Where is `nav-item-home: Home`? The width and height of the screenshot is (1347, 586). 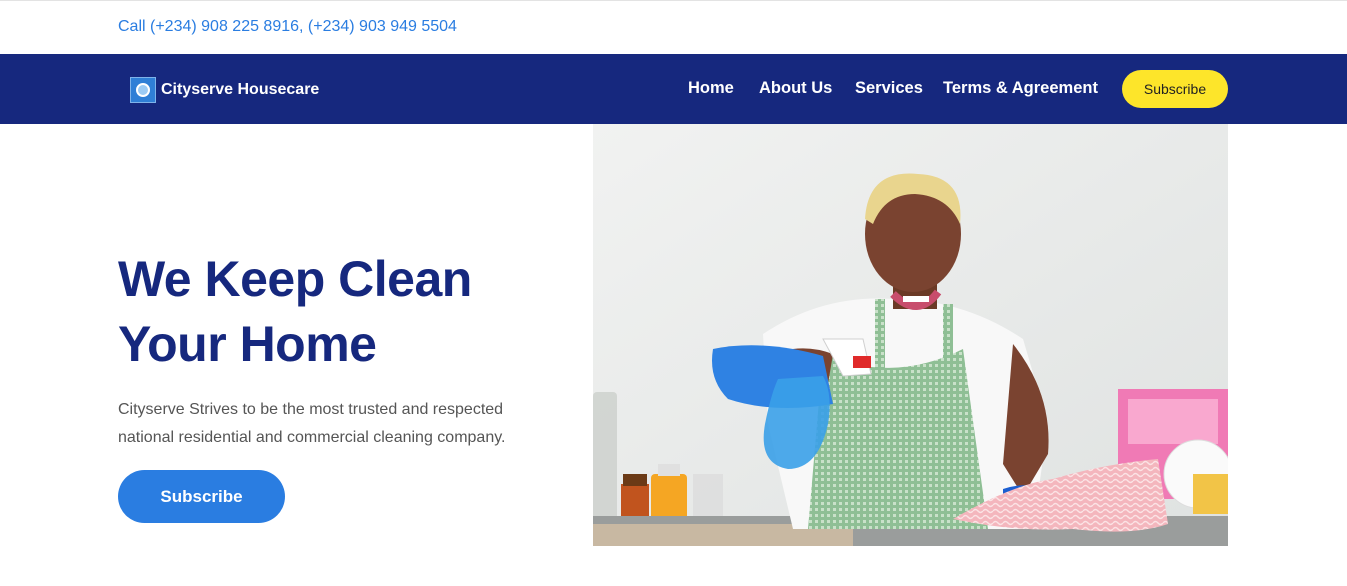 nav-item-home: Home is located at coordinates (711, 88).